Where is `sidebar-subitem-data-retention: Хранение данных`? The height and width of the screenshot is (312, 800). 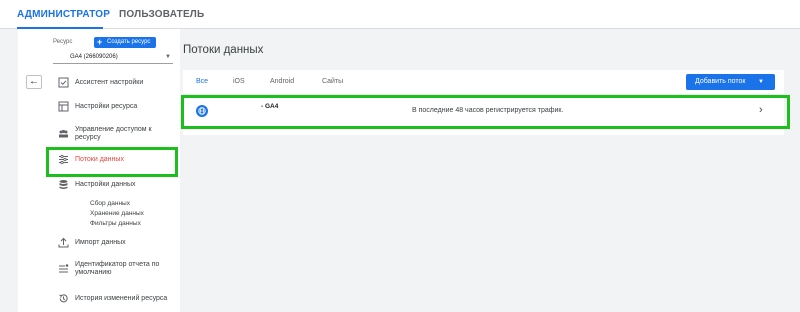 sidebar-subitem-data-retention: Хранение данных is located at coordinates (117, 213).